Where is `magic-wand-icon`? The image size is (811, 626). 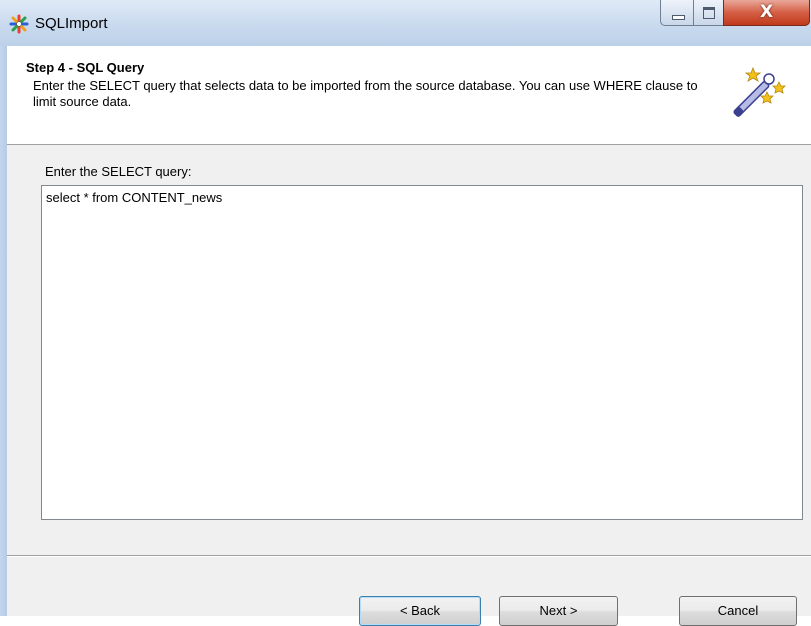 magic-wand-icon is located at coordinates (759, 91).